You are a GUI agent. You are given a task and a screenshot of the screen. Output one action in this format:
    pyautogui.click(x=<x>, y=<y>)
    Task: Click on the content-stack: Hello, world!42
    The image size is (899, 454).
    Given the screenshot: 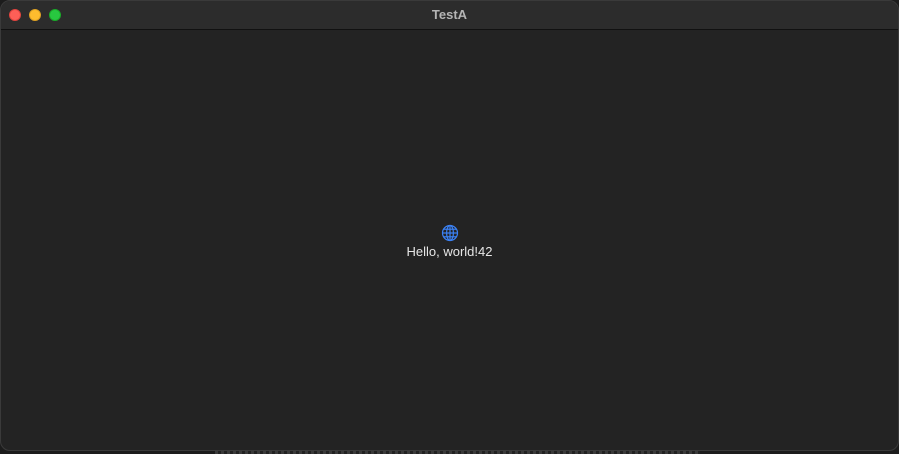 What is the action you would take?
    pyautogui.click(x=449, y=242)
    